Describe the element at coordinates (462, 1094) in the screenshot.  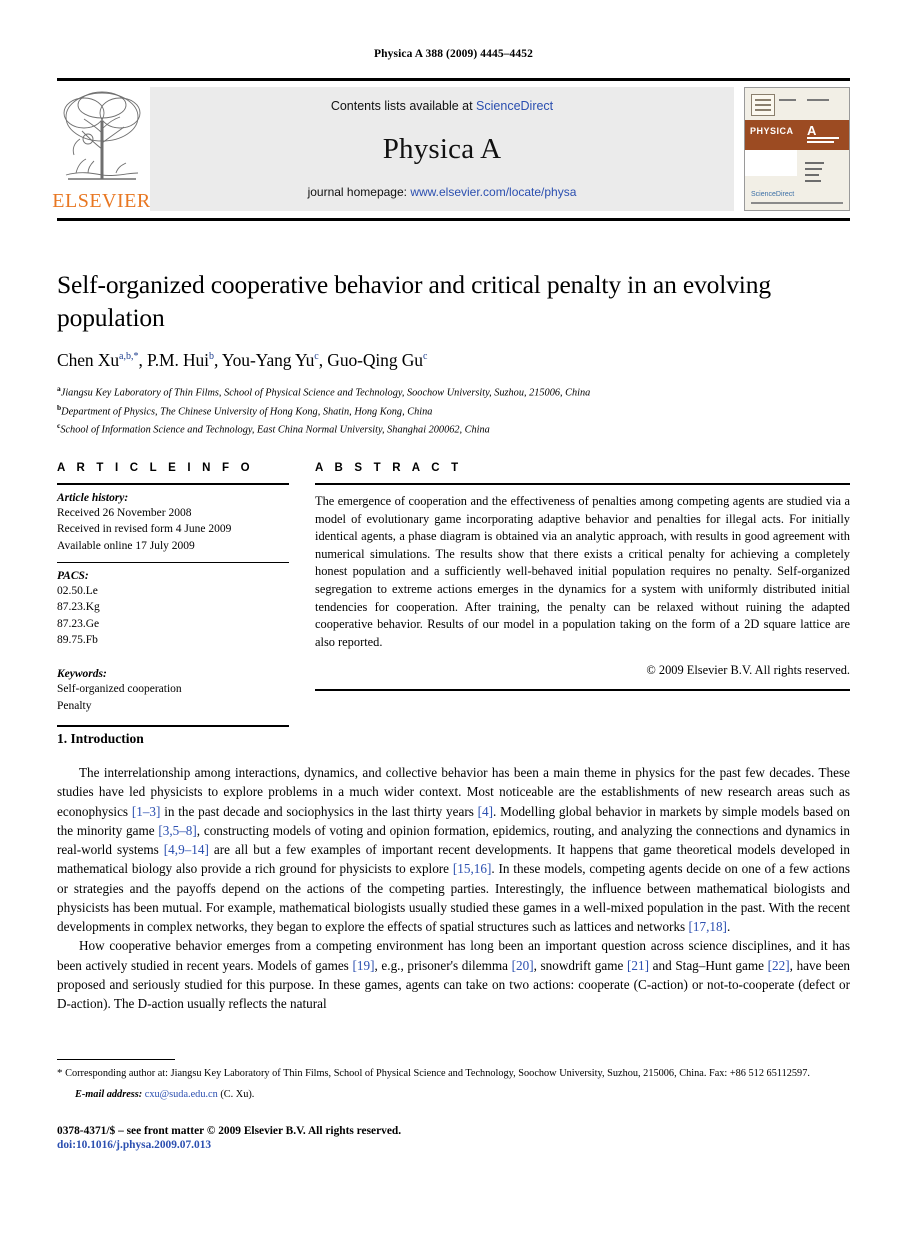
I see `email-note: E-mail address: cxu@suda.edu.cn (C. Xu).` at that location.